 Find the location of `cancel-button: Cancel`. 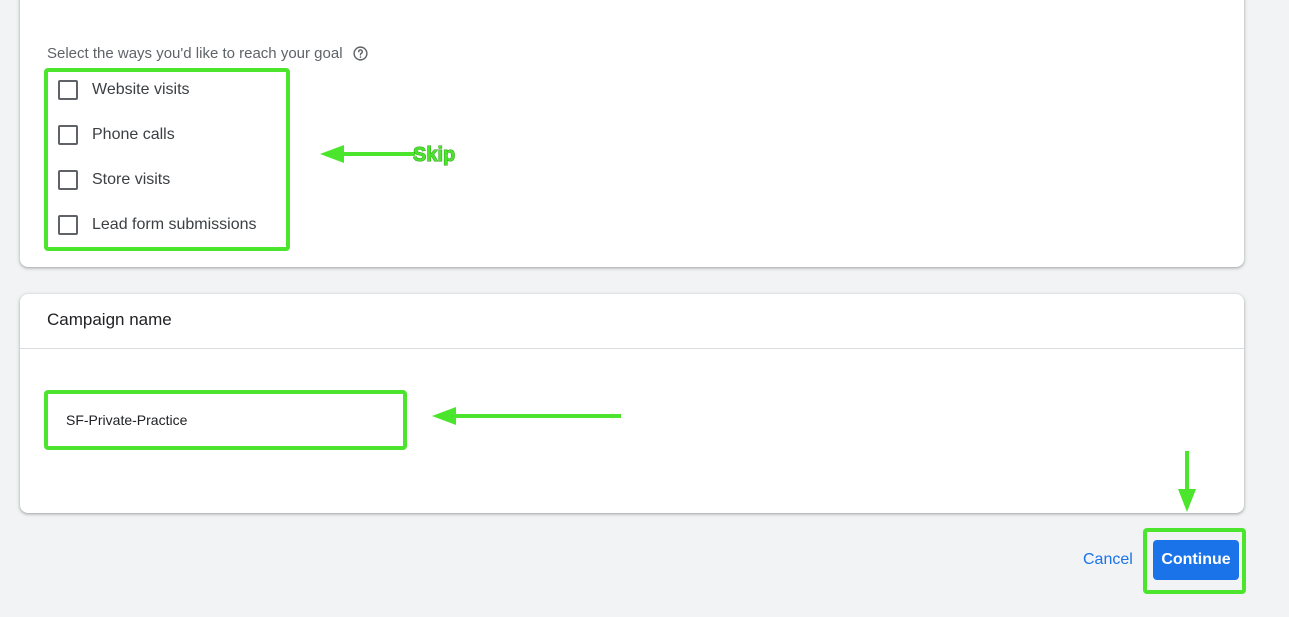

cancel-button: Cancel is located at coordinates (1108, 560).